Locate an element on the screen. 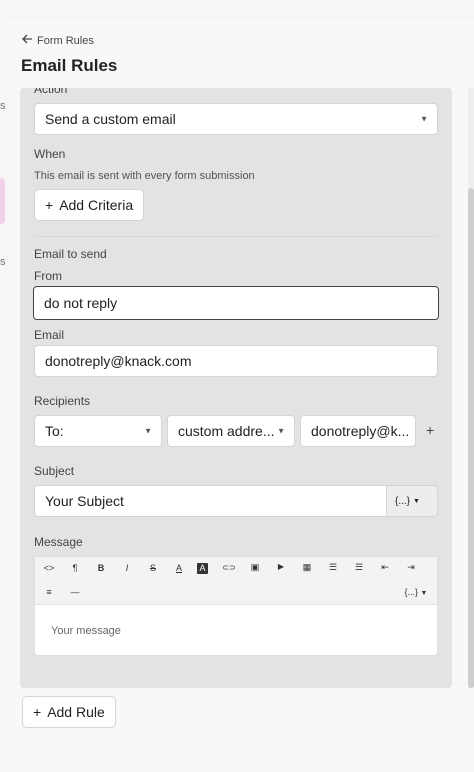  from-label: From is located at coordinates (48, 276).